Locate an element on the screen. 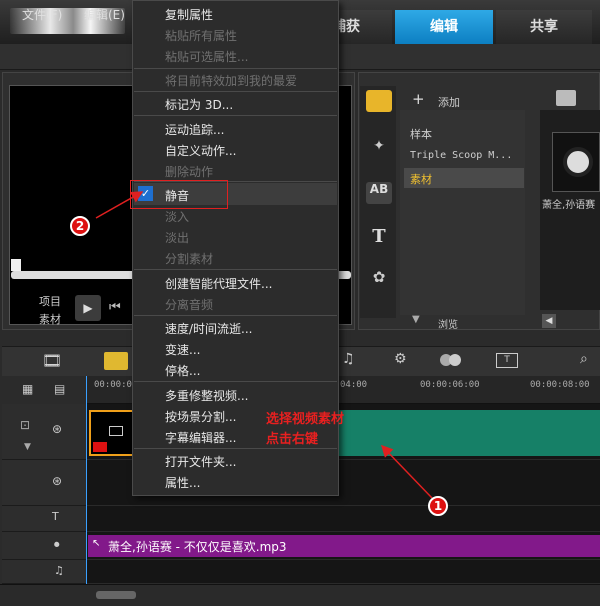 This screenshot has height=606, width=600. arrow-to-mute is located at coordinates (119, 205).